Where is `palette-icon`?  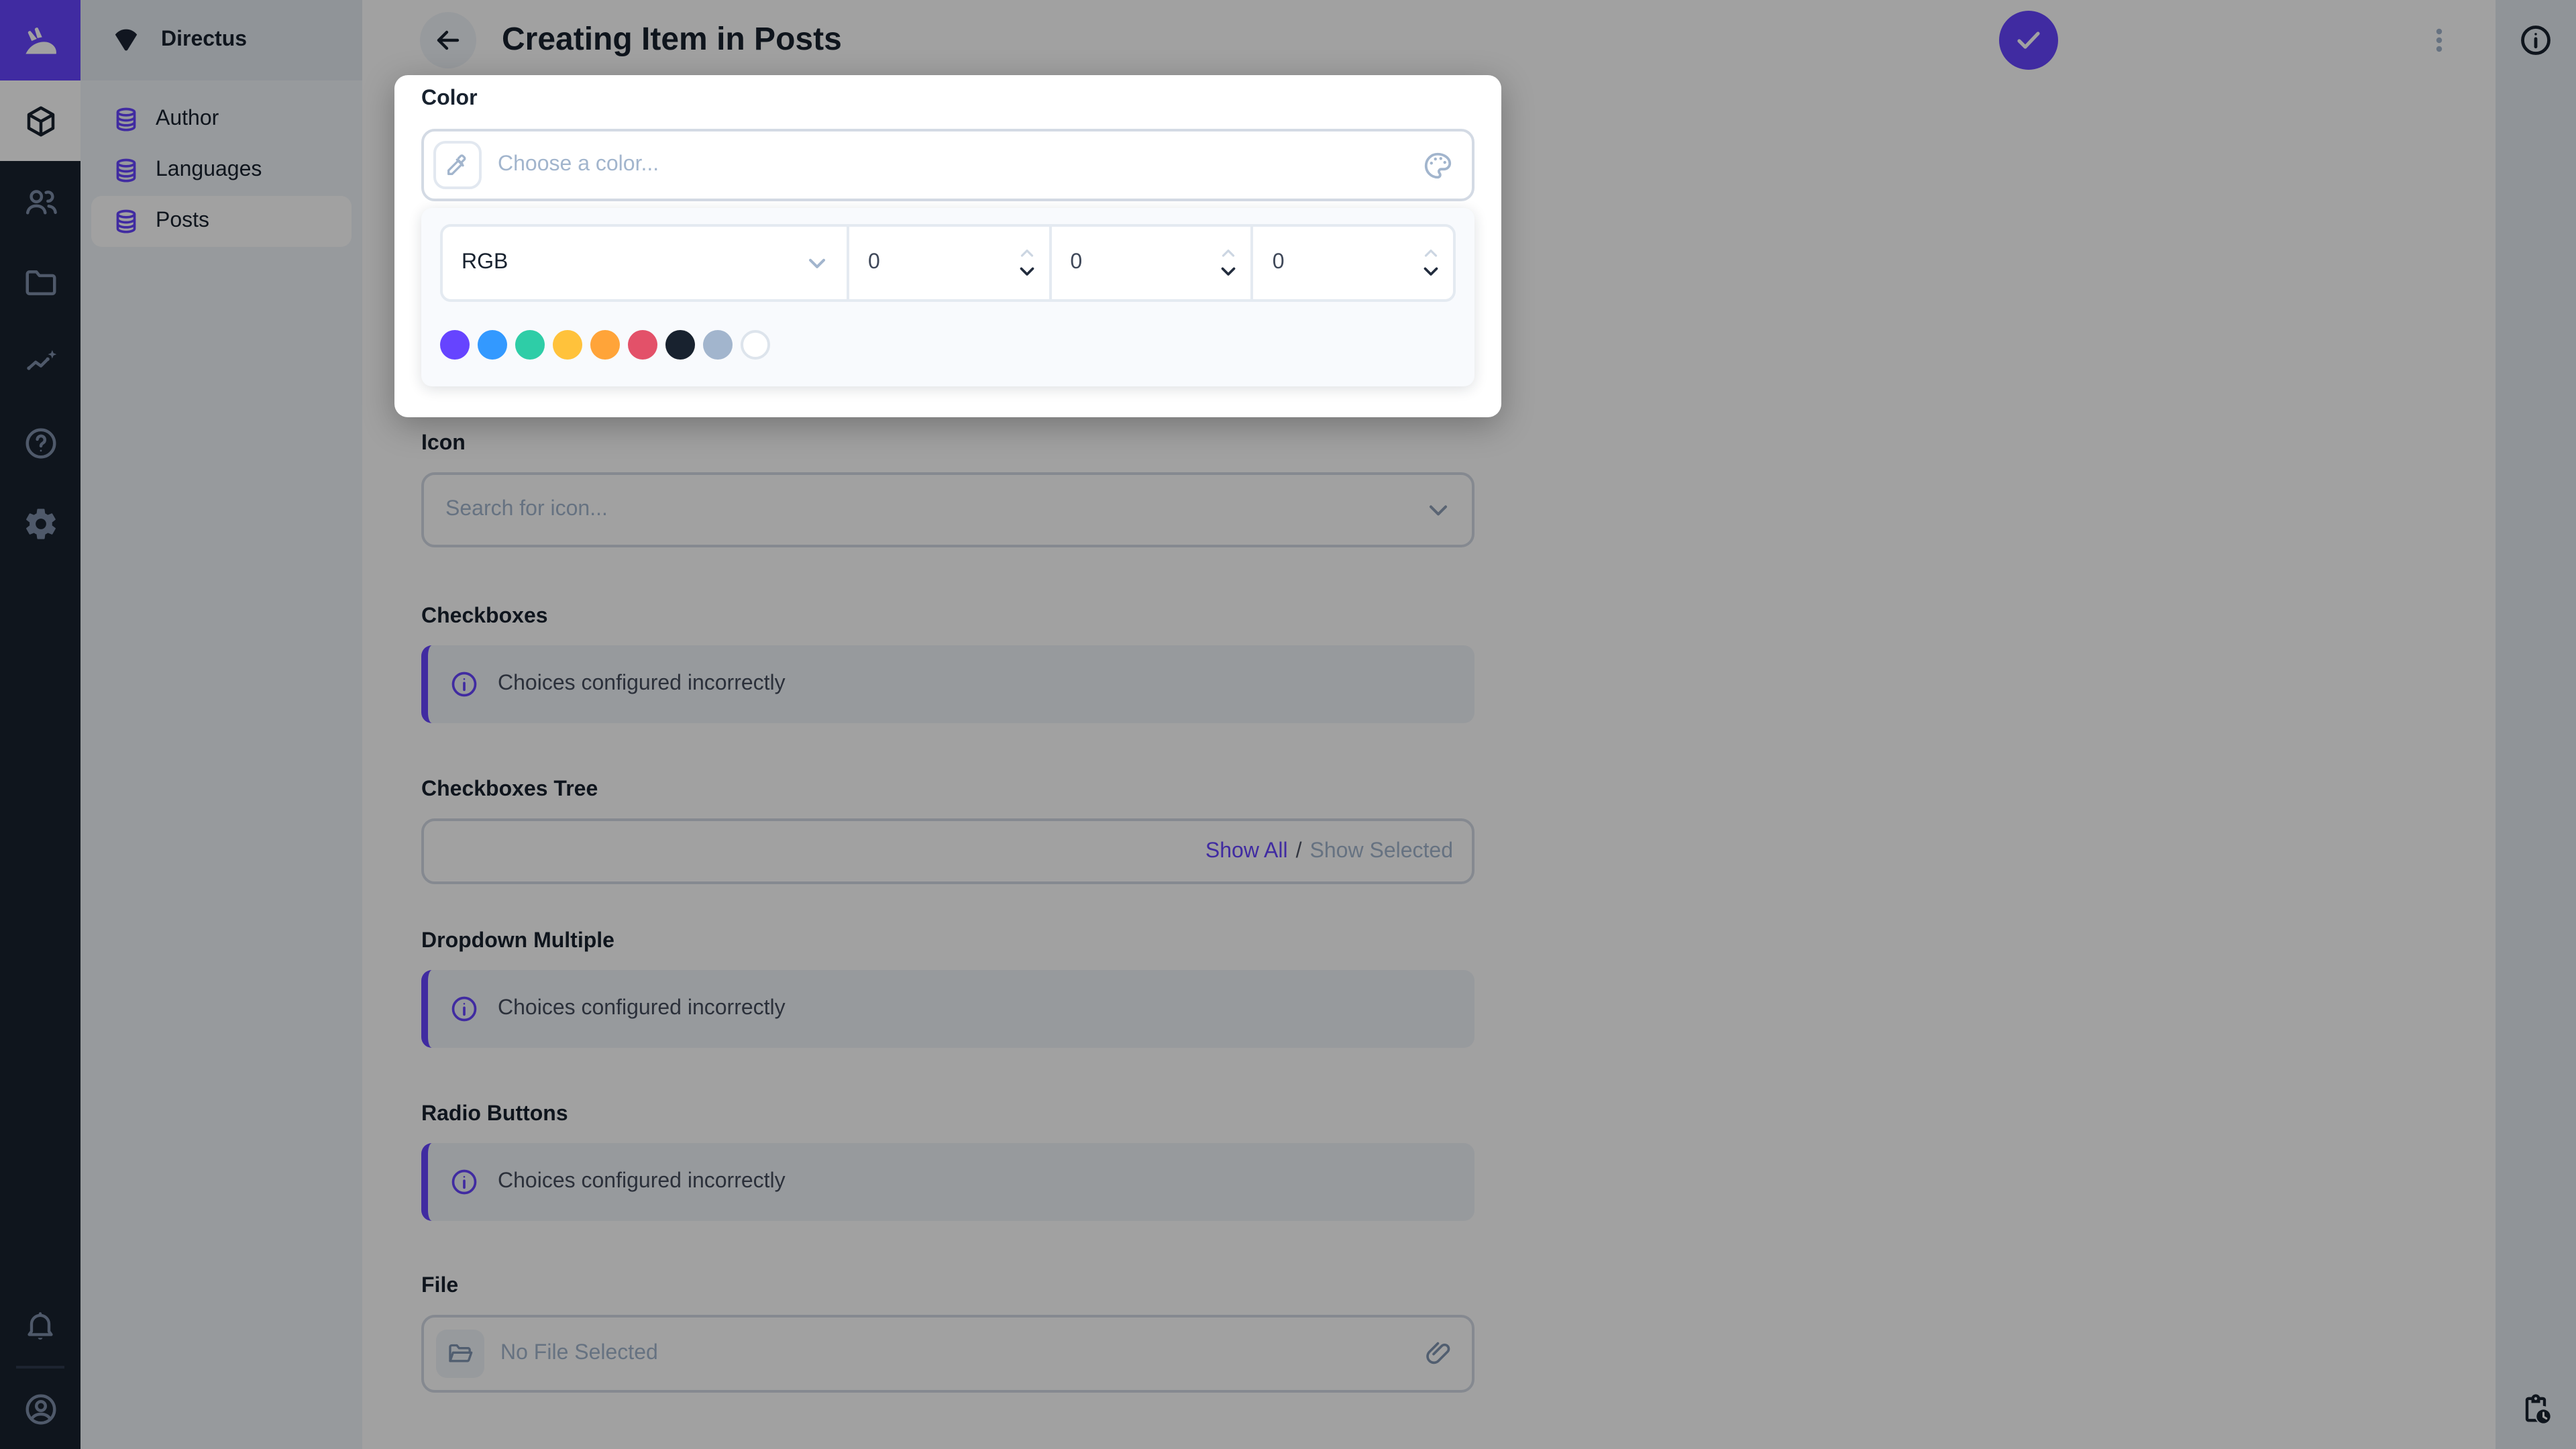 palette-icon is located at coordinates (1437, 165).